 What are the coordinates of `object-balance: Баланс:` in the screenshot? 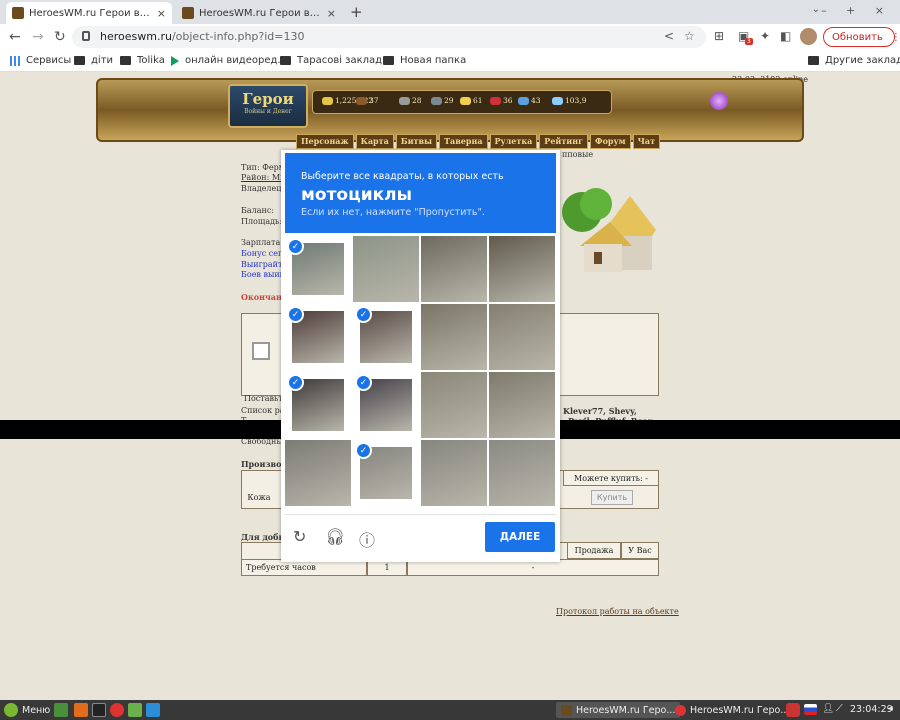 It's located at (258, 210).